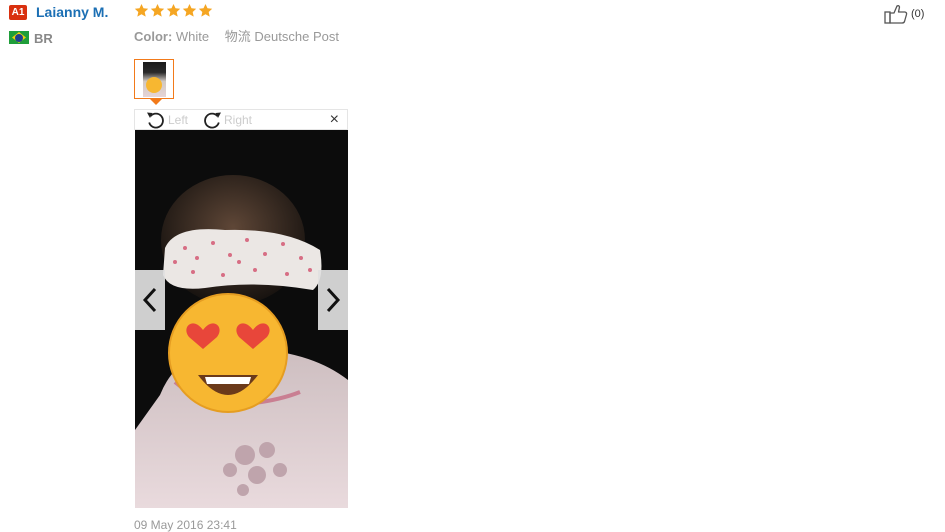  Describe the element at coordinates (72, 12) in the screenshot. I see `reviewer-name-link: Laianny M.` at that location.